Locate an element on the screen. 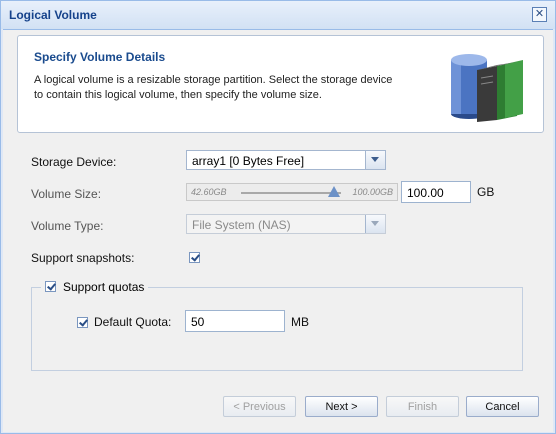  volume-type-select: File System (NAS) is located at coordinates (286, 224).